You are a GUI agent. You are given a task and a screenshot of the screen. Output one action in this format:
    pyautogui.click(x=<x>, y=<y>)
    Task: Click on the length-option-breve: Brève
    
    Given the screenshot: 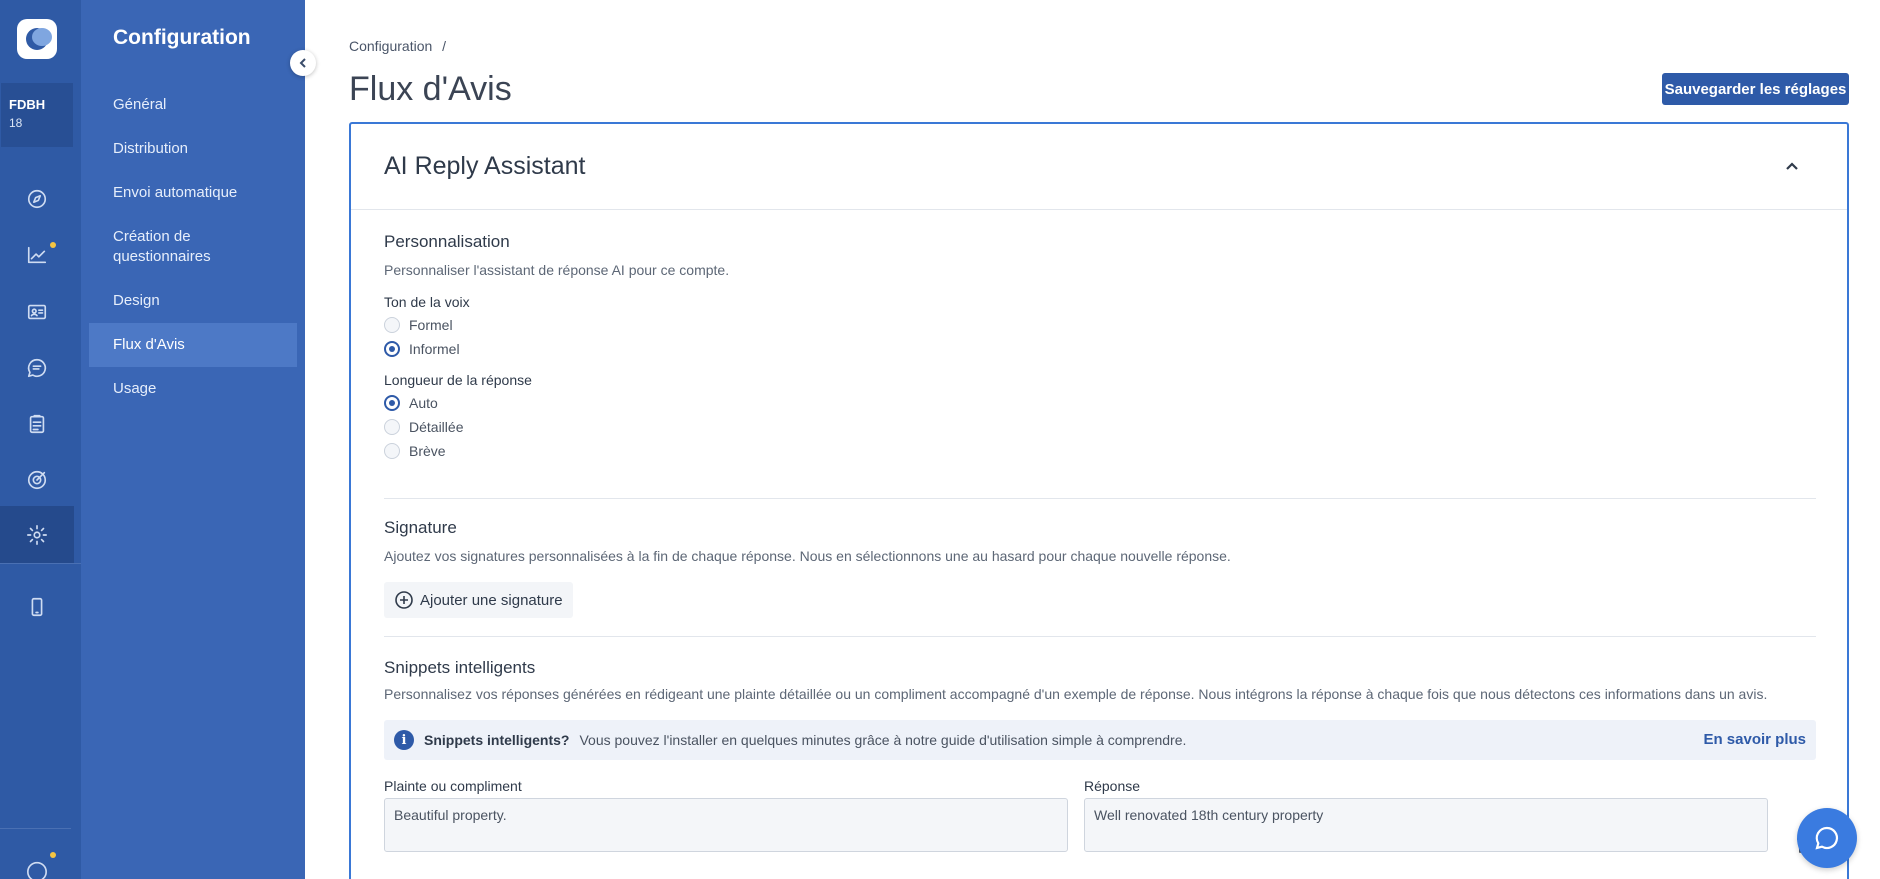 What is the action you would take?
    pyautogui.click(x=1100, y=451)
    